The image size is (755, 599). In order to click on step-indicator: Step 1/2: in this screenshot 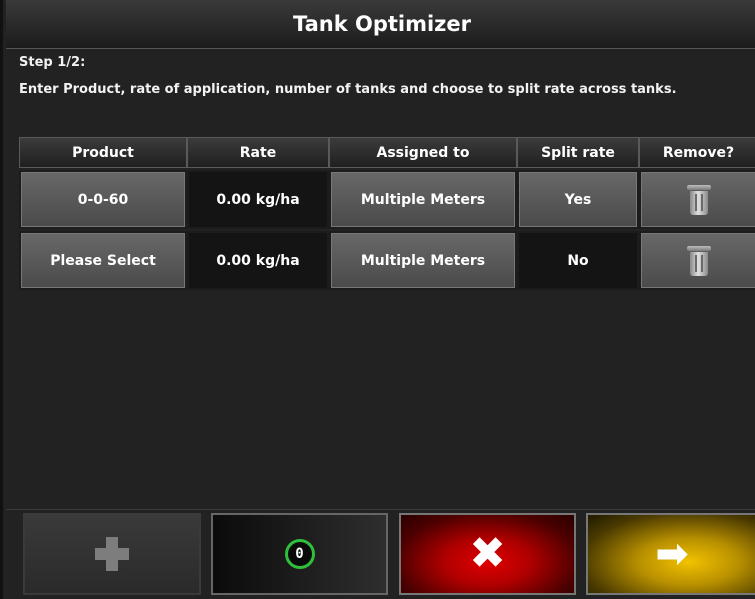, I will do `click(52, 62)`.